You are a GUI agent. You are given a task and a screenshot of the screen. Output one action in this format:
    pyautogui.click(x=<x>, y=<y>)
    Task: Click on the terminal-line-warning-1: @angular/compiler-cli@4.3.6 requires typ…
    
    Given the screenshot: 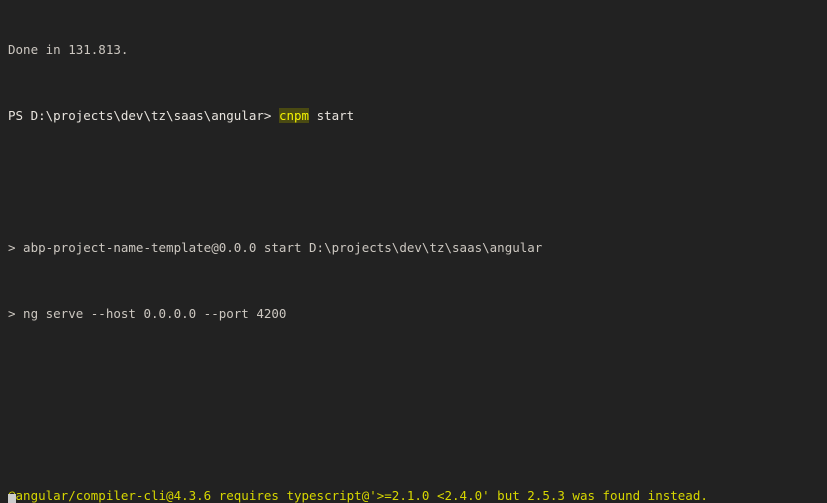 What is the action you would take?
    pyautogui.click(x=413, y=495)
    